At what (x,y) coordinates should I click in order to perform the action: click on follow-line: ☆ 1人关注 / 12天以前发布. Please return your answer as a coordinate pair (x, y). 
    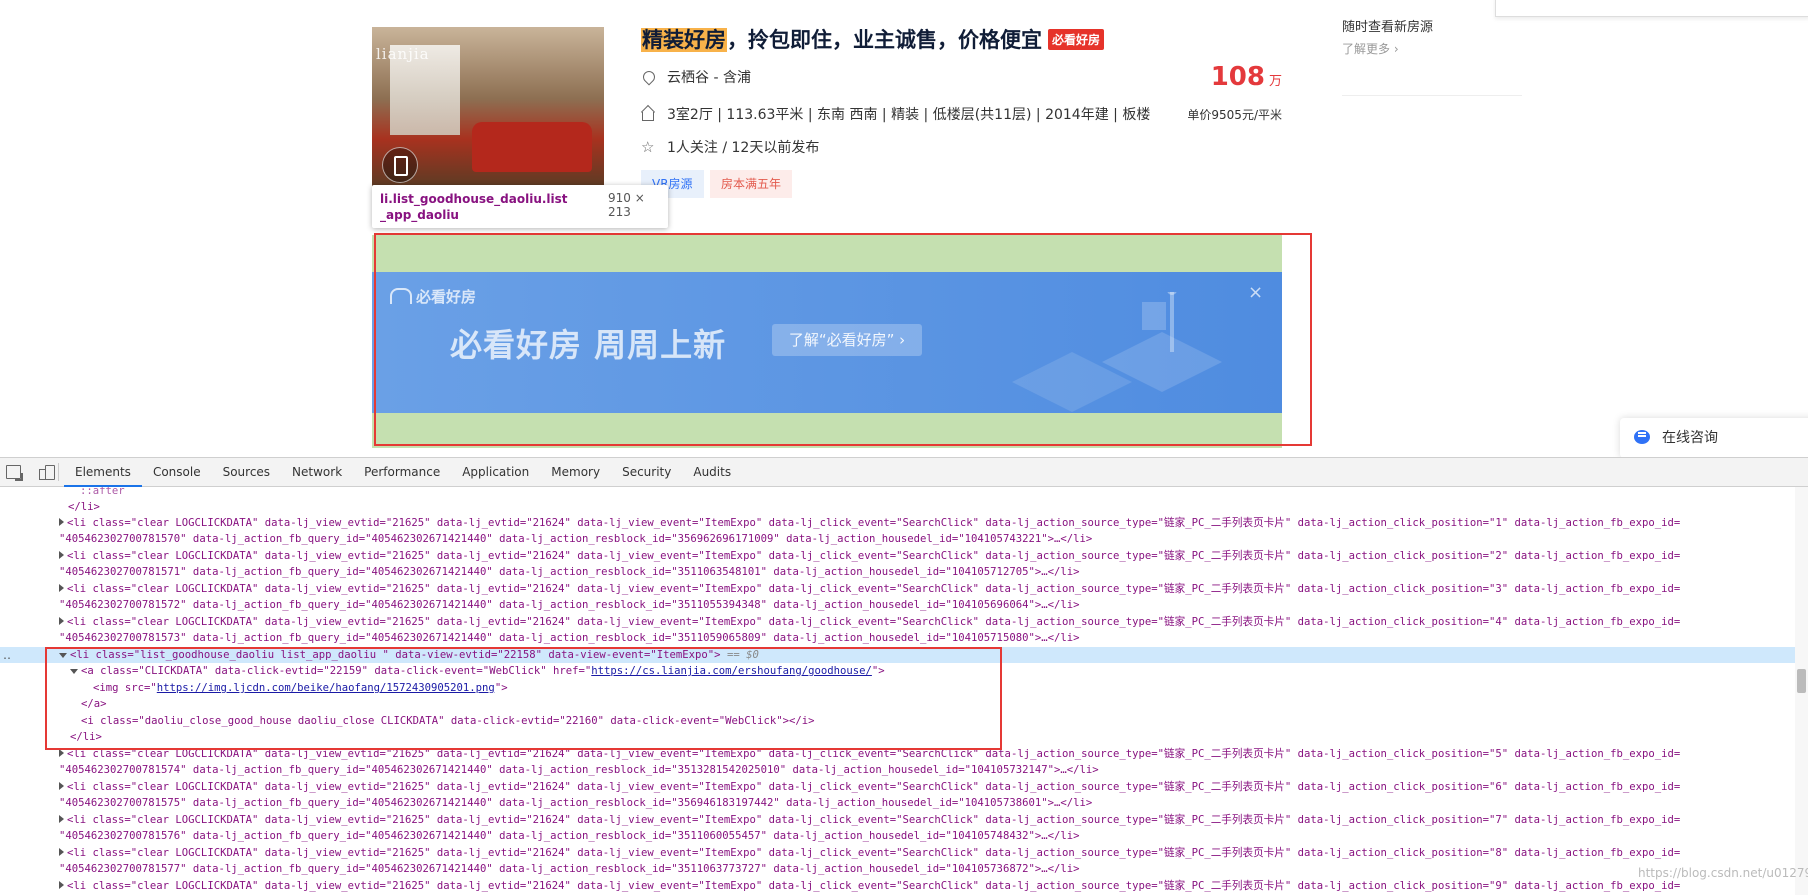
    Looking at the image, I should click on (730, 147).